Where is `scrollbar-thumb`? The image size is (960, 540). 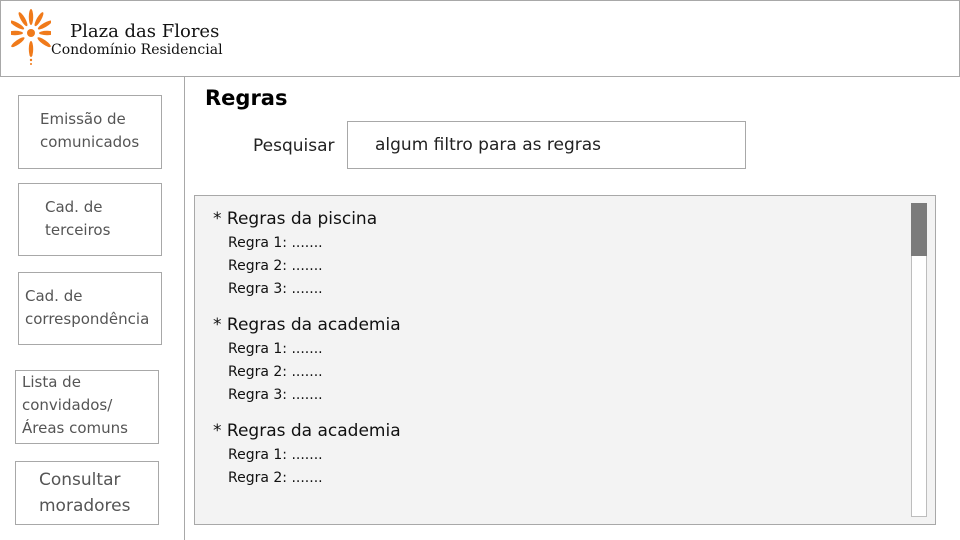
scrollbar-thumb is located at coordinates (919, 229).